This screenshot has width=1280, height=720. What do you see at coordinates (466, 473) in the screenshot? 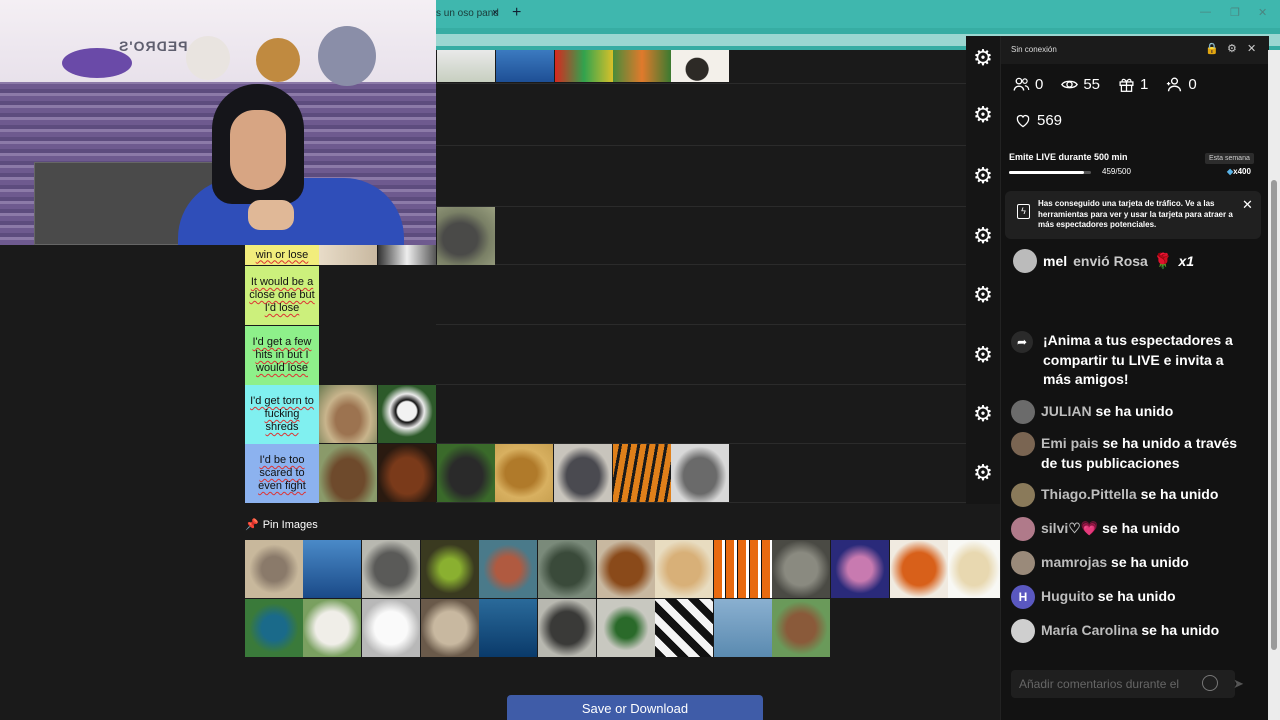
I see `gorilla-image` at bounding box center [466, 473].